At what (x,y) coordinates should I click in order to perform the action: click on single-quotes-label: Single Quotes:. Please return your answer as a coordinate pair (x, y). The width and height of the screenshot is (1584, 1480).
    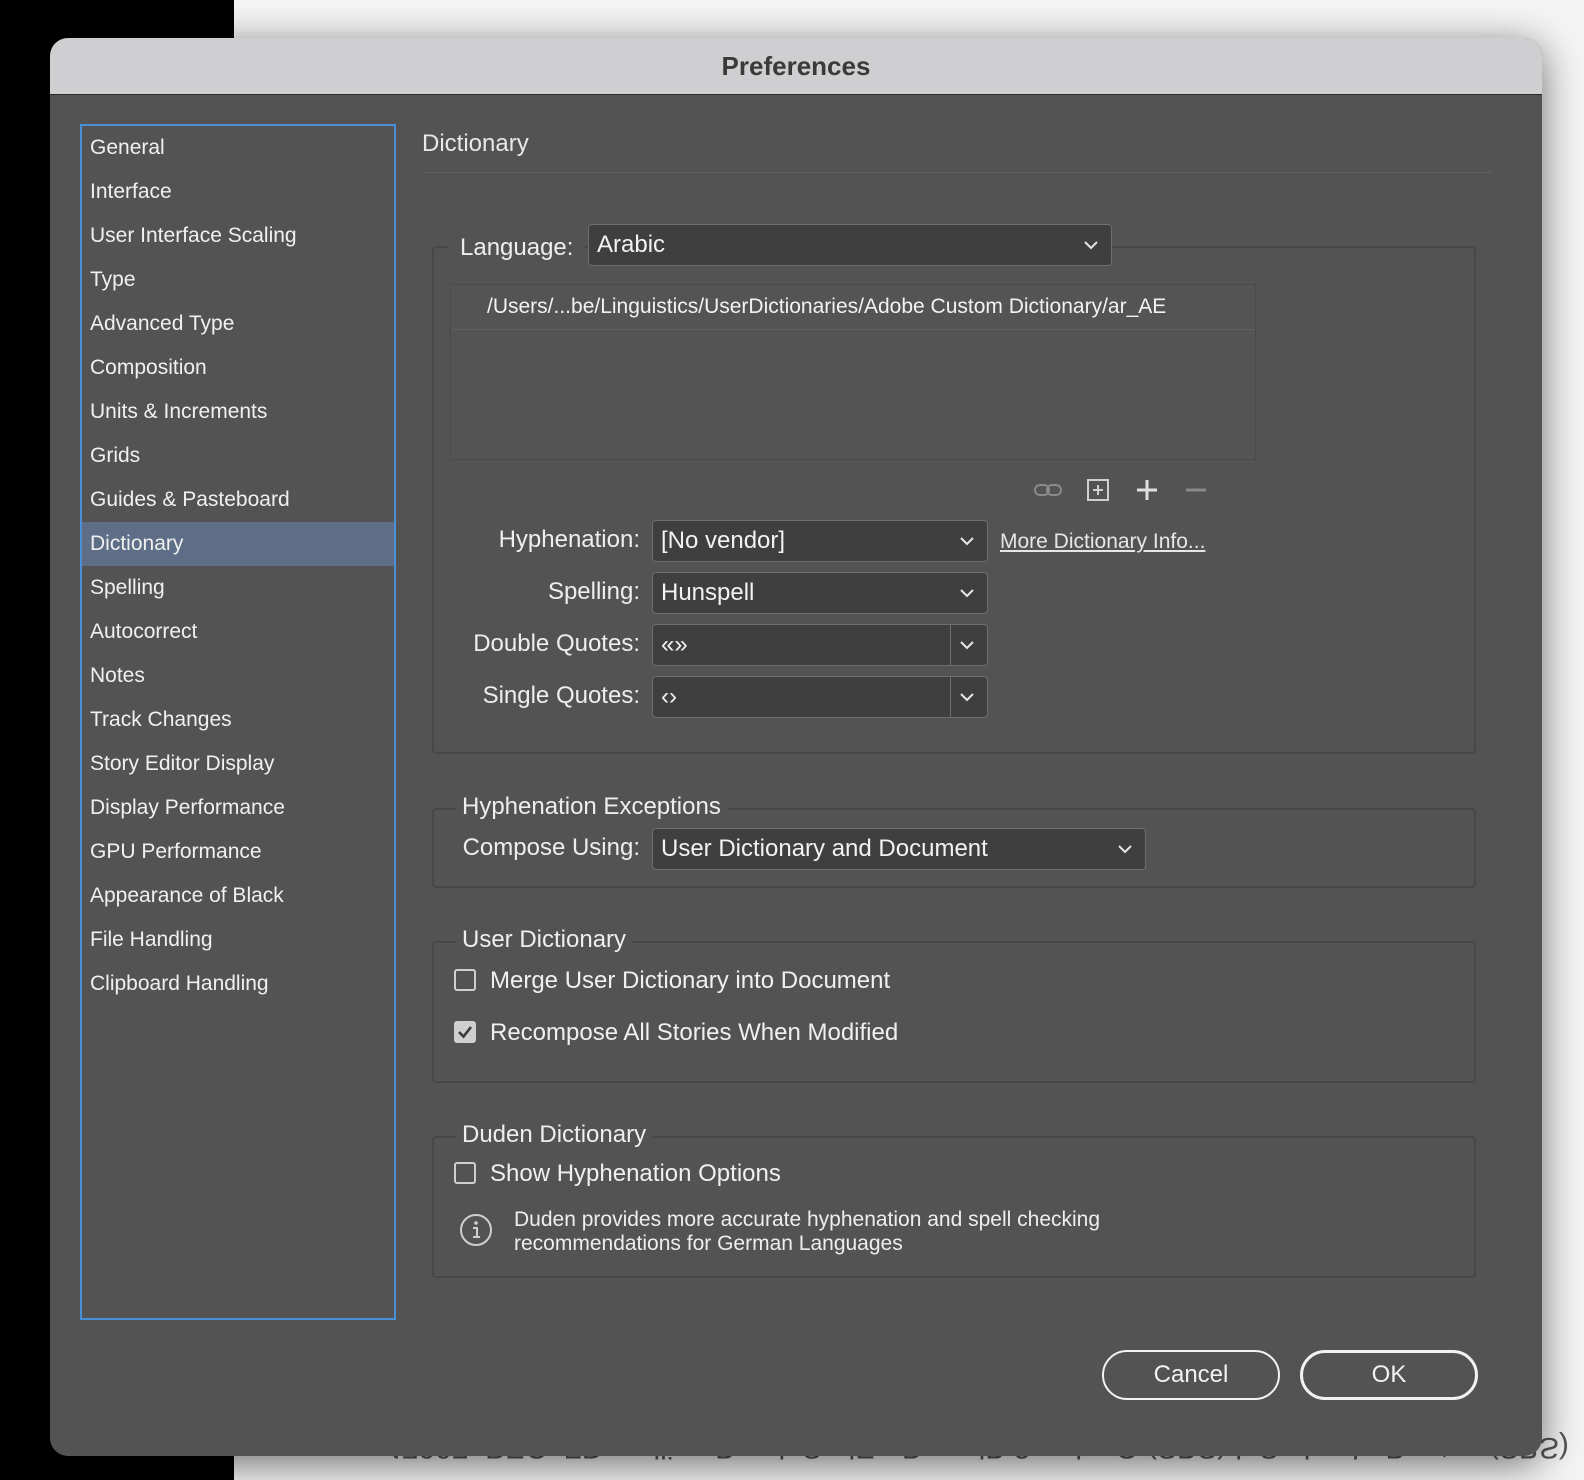
    Looking at the image, I should click on (561, 695).